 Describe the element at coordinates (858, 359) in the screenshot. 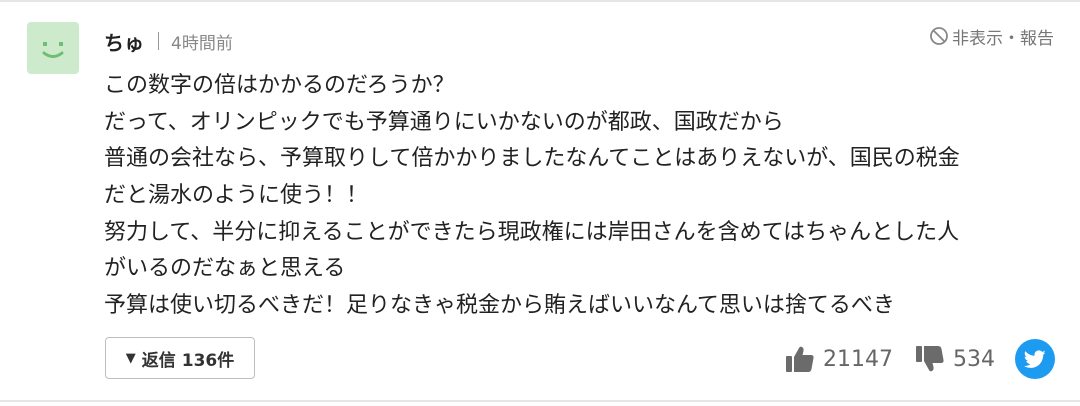

I see `like-count: 21147` at that location.